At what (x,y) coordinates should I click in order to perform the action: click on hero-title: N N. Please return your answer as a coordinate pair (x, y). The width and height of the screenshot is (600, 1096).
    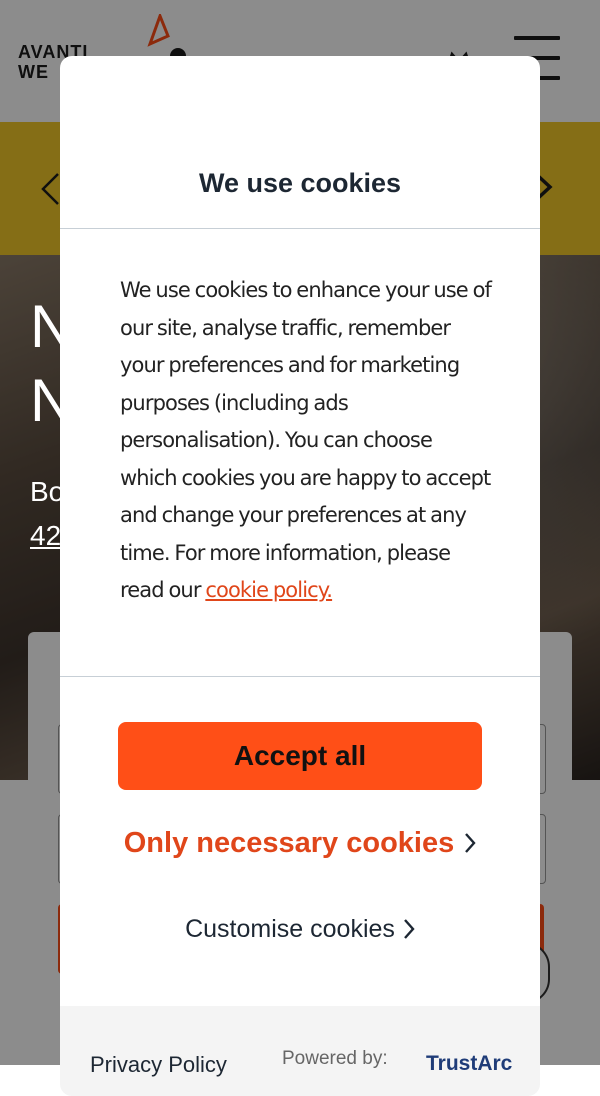
    Looking at the image, I should click on (52, 363).